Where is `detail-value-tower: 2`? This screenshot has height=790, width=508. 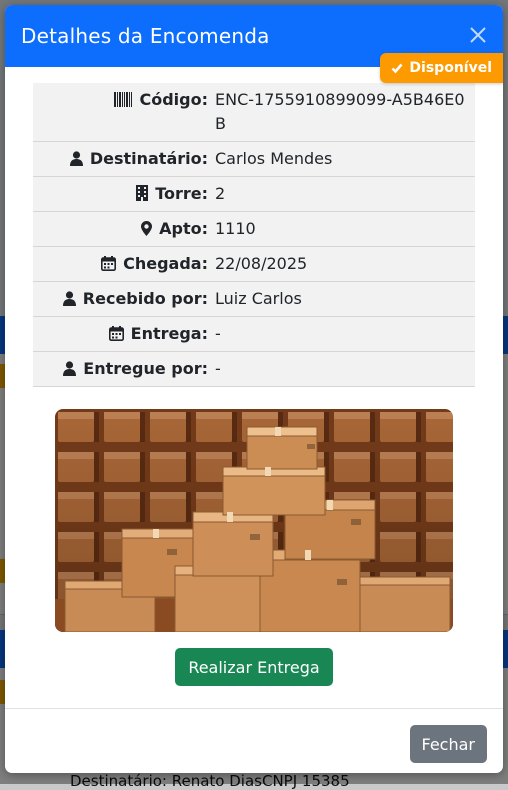 detail-value-tower: 2 is located at coordinates (220, 193).